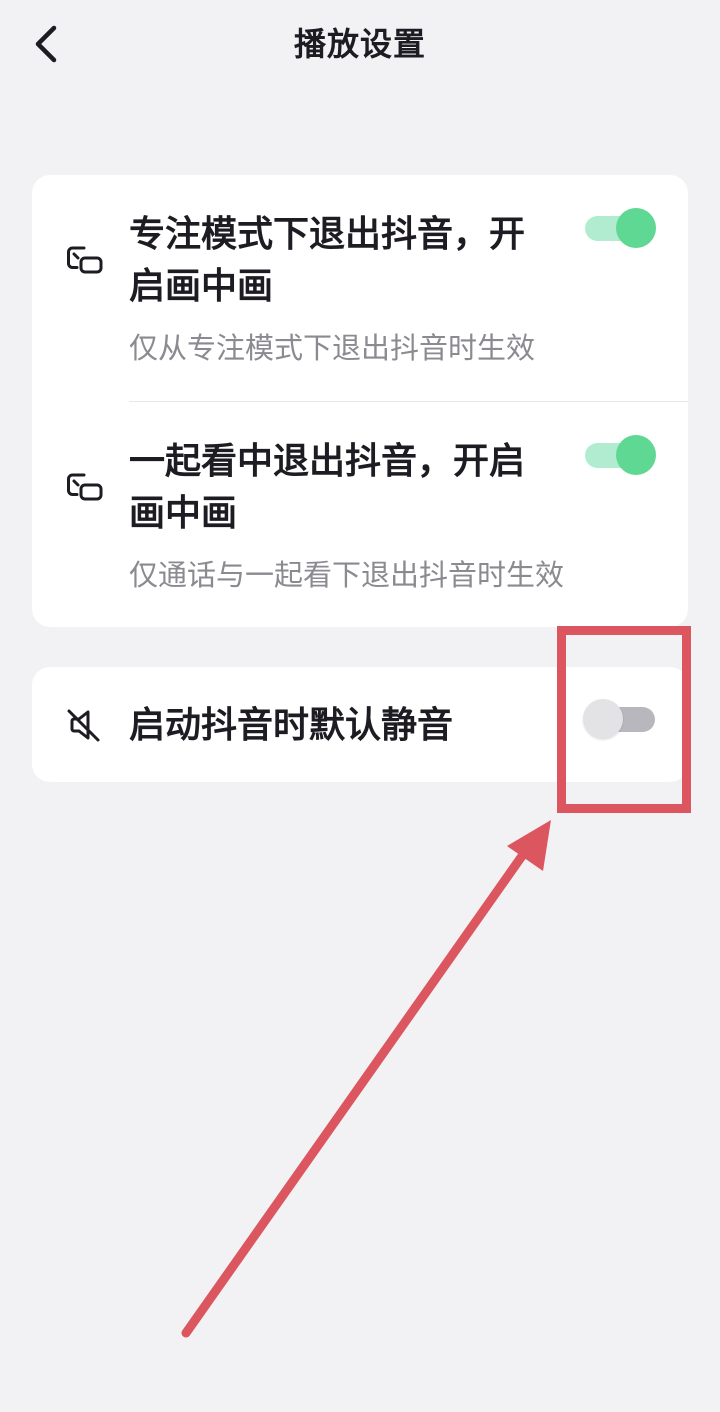 The image size is (720, 1412). Describe the element at coordinates (201, 286) in the screenshot. I see `setting-title-line-2: 启画中画` at that location.